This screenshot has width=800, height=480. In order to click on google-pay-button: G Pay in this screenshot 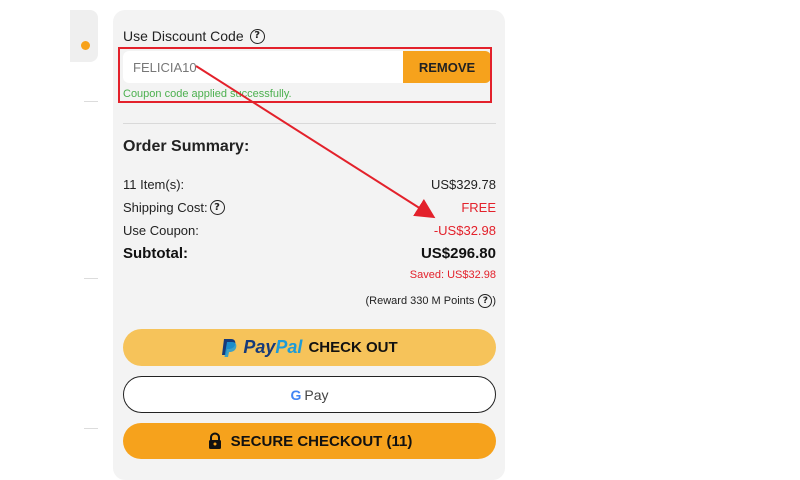, I will do `click(309, 394)`.